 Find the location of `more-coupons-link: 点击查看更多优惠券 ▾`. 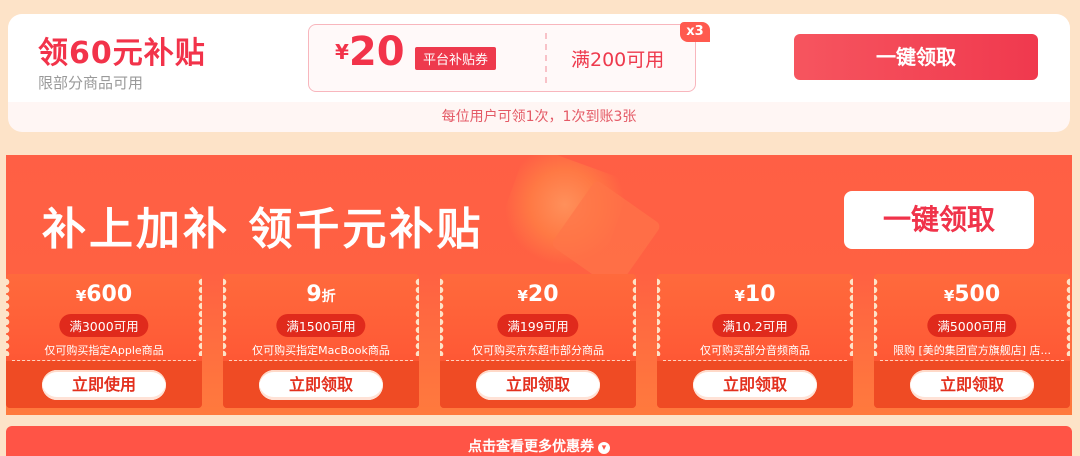

more-coupons-link: 点击查看更多优惠券 ▾ is located at coordinates (539, 446).